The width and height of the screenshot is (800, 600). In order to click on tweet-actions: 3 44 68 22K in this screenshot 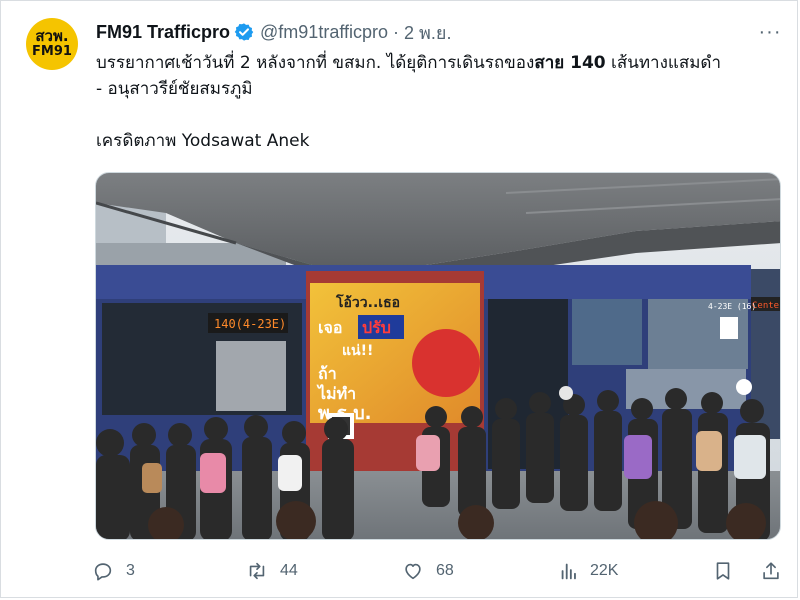, I will do `click(442, 571)`.